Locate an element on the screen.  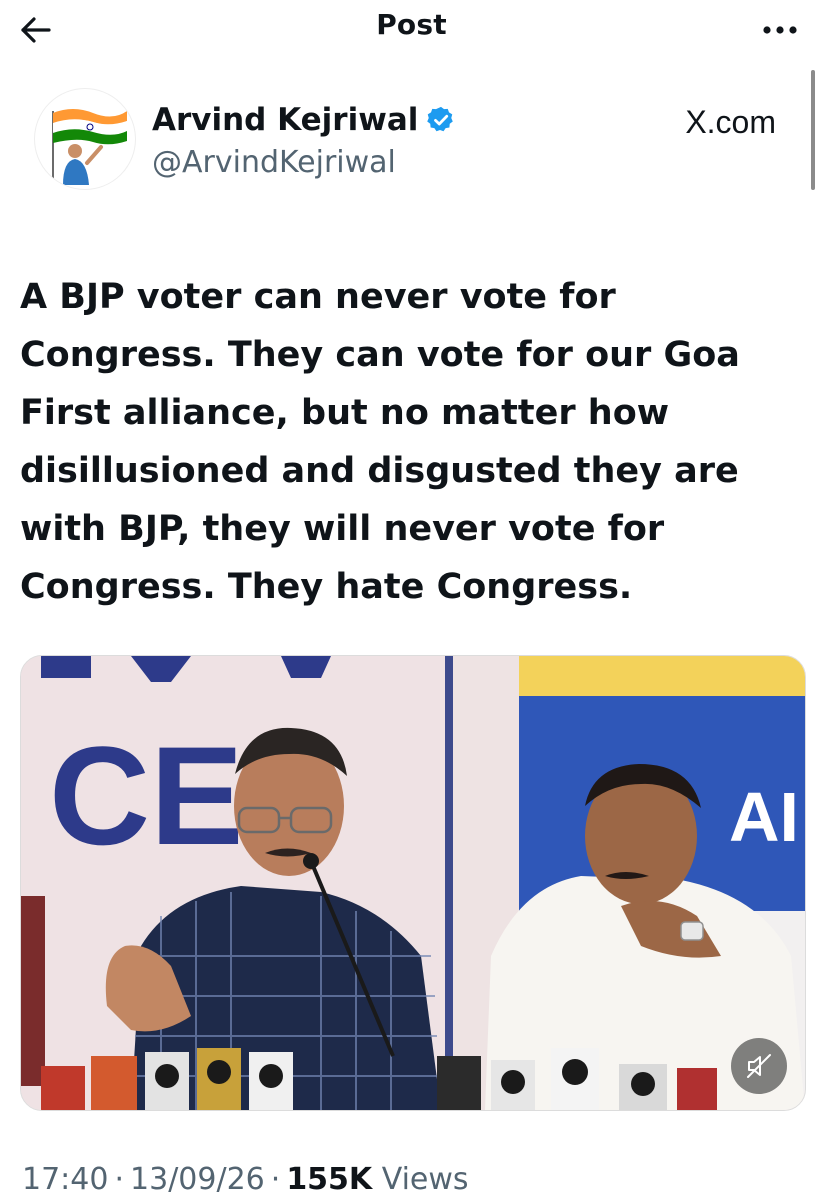
display-name: Arvind Kejriwal is located at coordinates (285, 120).